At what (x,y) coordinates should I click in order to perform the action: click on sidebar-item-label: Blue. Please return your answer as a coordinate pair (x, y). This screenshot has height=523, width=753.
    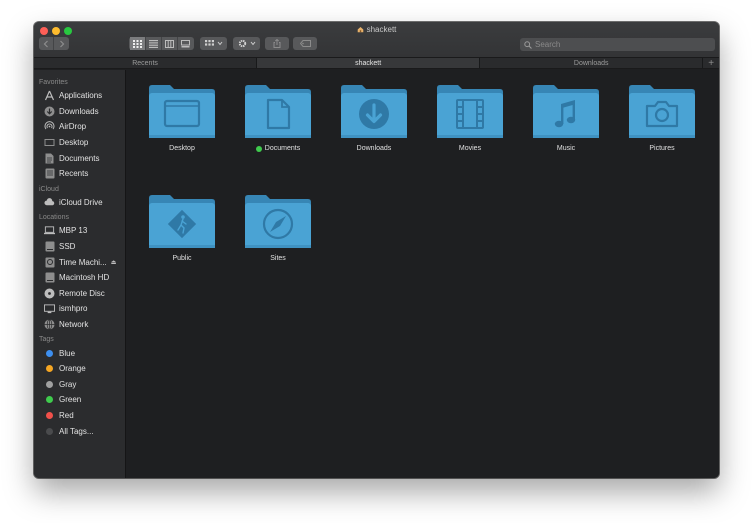
    Looking at the image, I should click on (67, 353).